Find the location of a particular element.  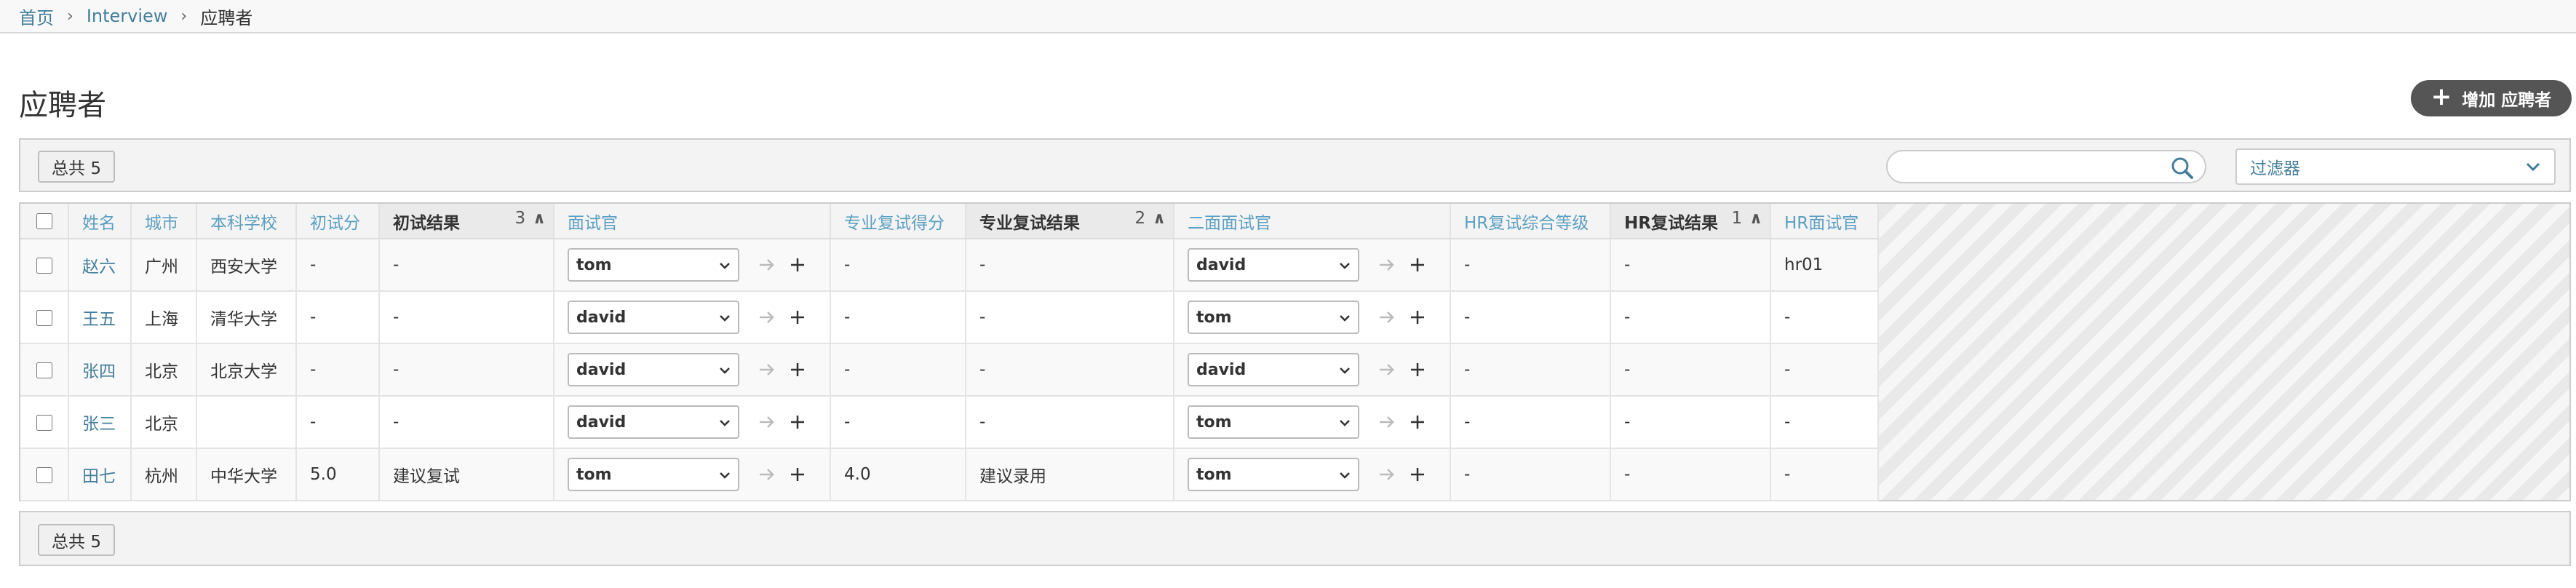

search-input is located at coordinates (2023, 167).